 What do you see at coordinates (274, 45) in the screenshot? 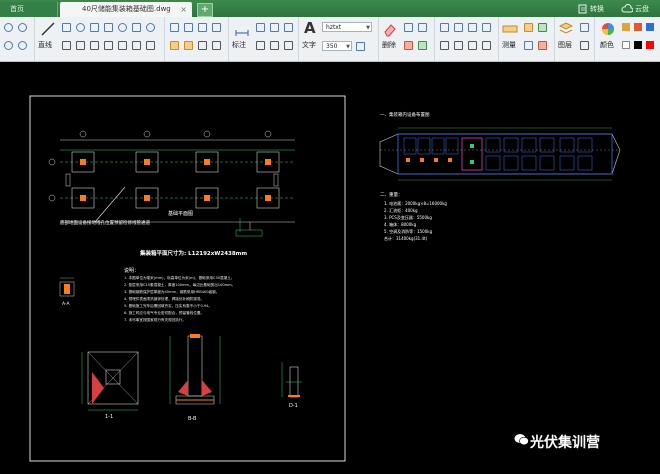
I see `baseline-dim-icon` at bounding box center [274, 45].